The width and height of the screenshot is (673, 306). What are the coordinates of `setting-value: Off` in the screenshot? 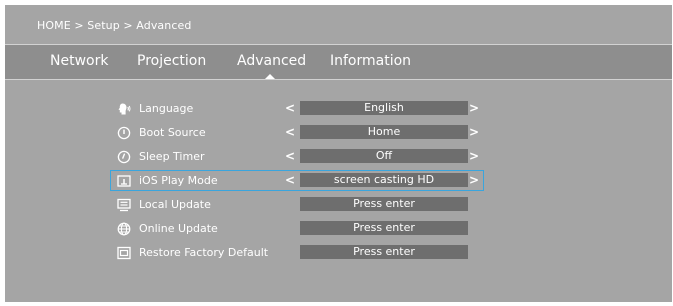 It's located at (384, 156).